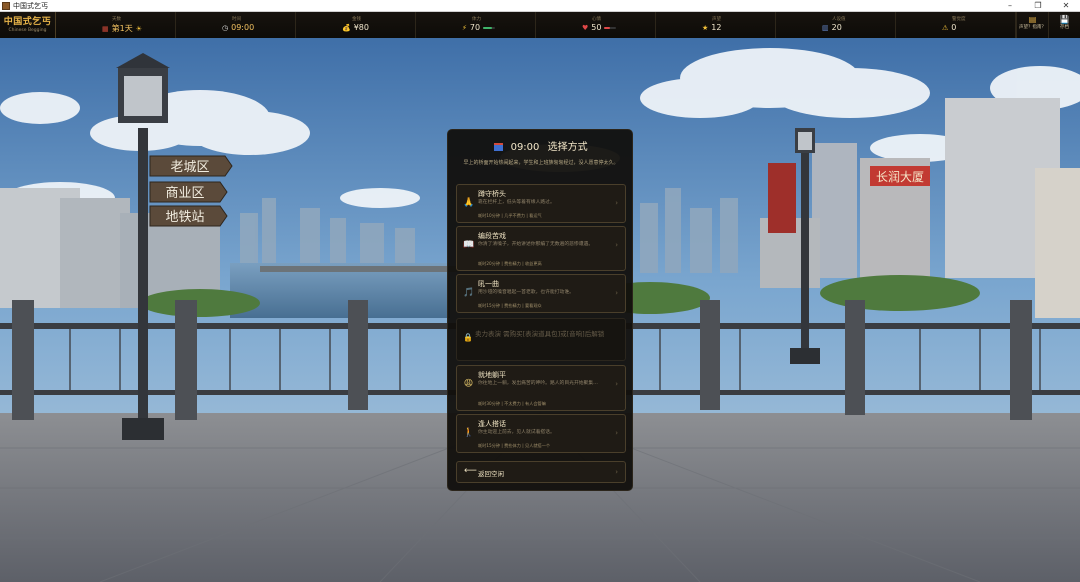 The image size is (1080, 582). What do you see at coordinates (705, 27) in the screenshot?
I see `star-icon: ★` at bounding box center [705, 27].